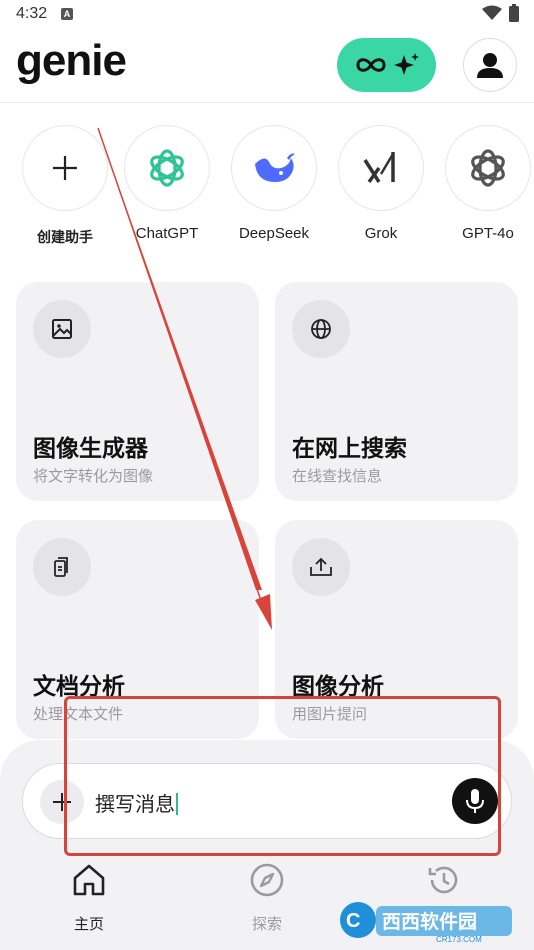 Image resolution: width=534 pixels, height=950 pixels. I want to click on microphone-icon, so click(475, 801).